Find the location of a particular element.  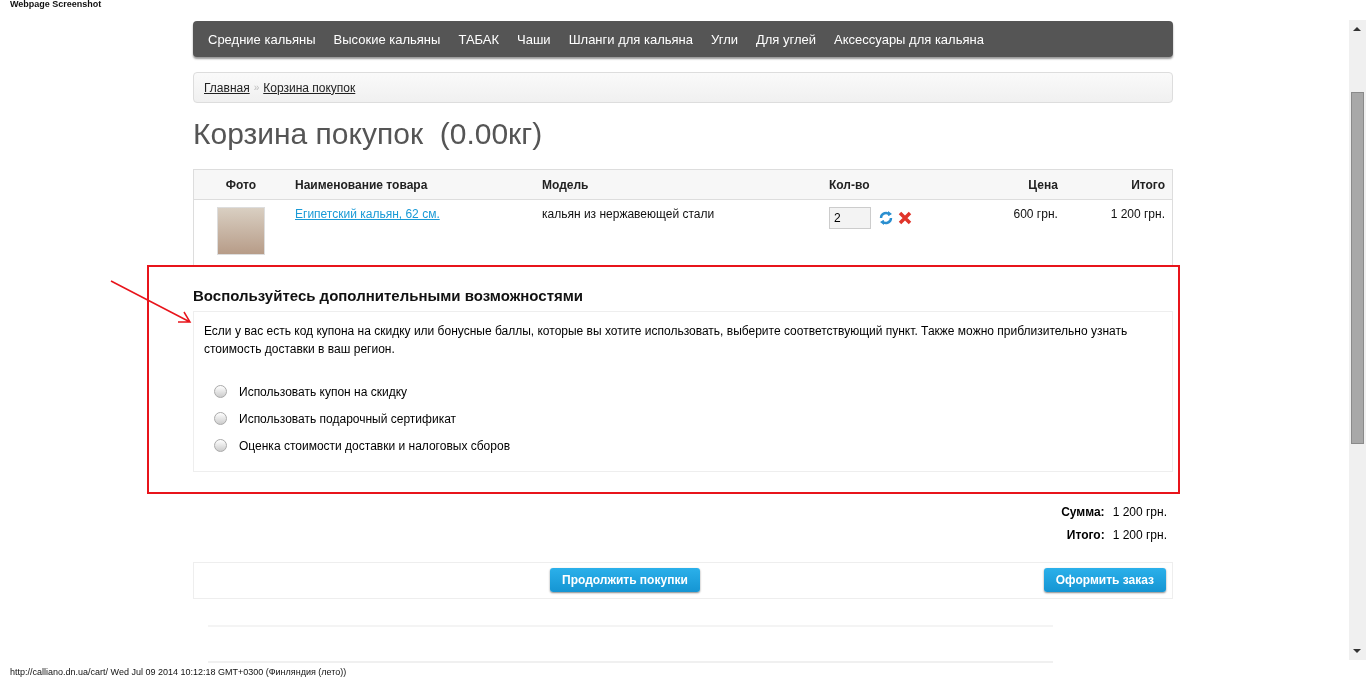

arrow-icon is located at coordinates (152, 303).